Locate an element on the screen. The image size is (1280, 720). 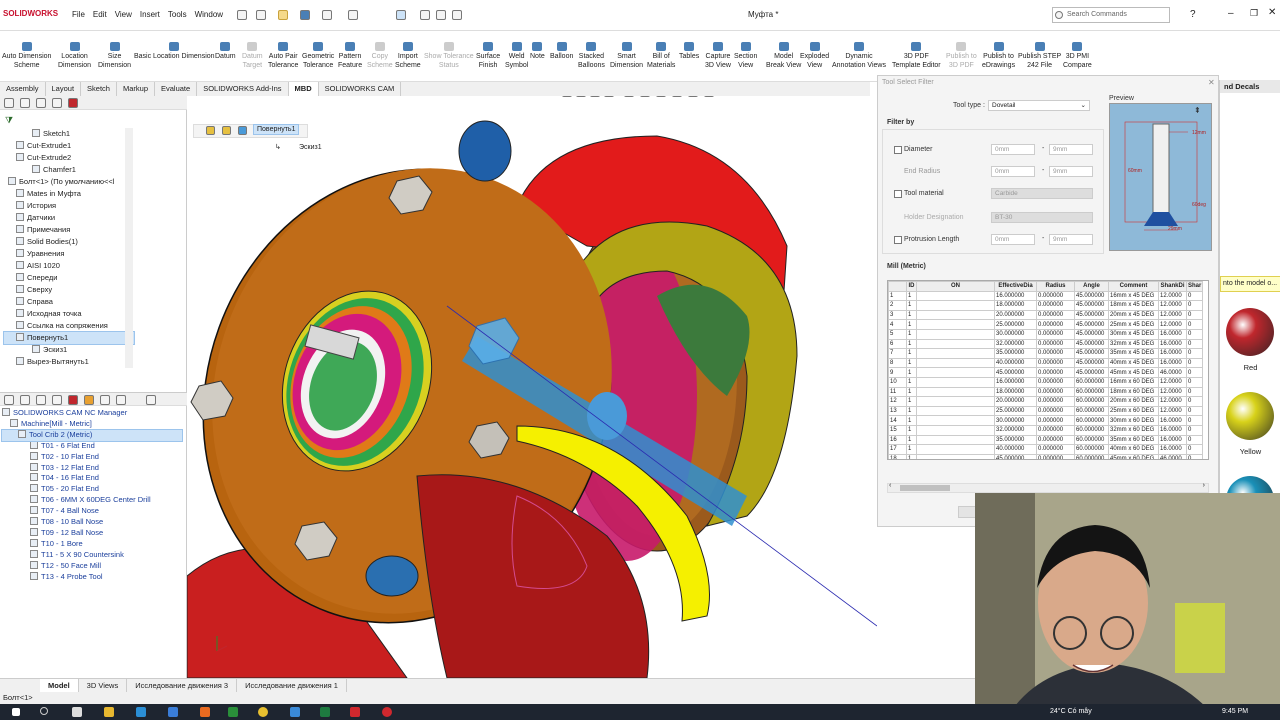
command-button: Smart Dimension is located at coordinates (626, 56).